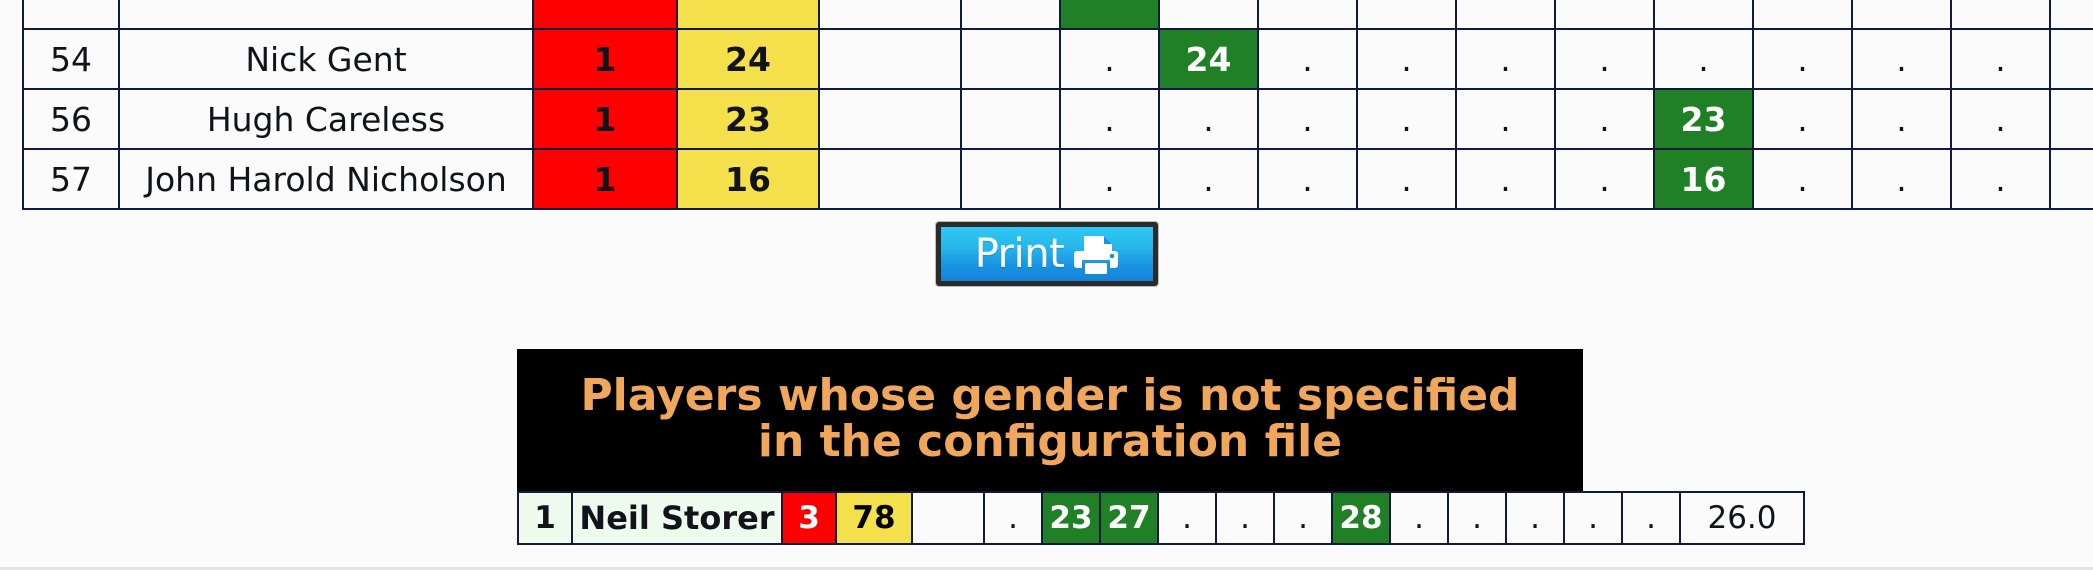  I want to click on cell-player-name: Hugh Careless, so click(326, 119).